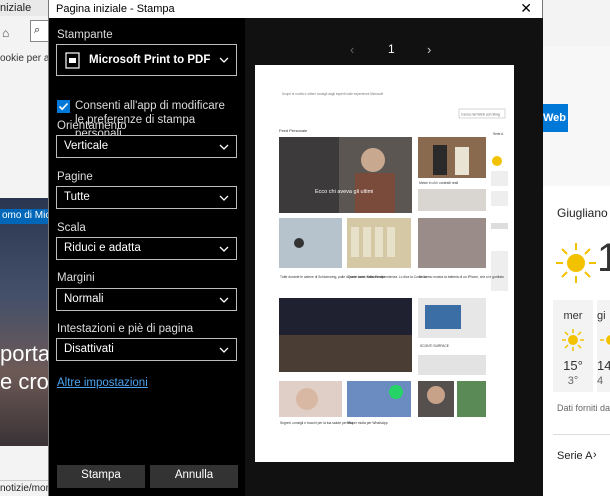 The image size is (610, 496). Describe the element at coordinates (581, 434) in the screenshot. I see `divider` at that location.